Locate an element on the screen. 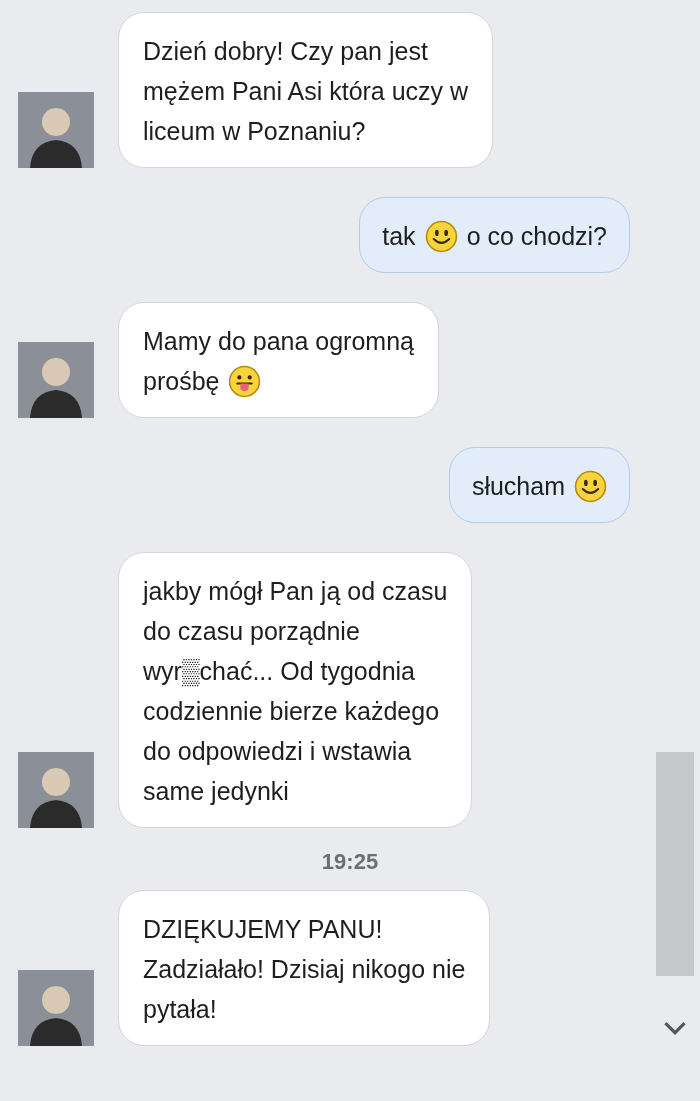 Image resolution: width=700 pixels, height=1101 pixels. message-text: do czasu porządnie is located at coordinates (251, 631).